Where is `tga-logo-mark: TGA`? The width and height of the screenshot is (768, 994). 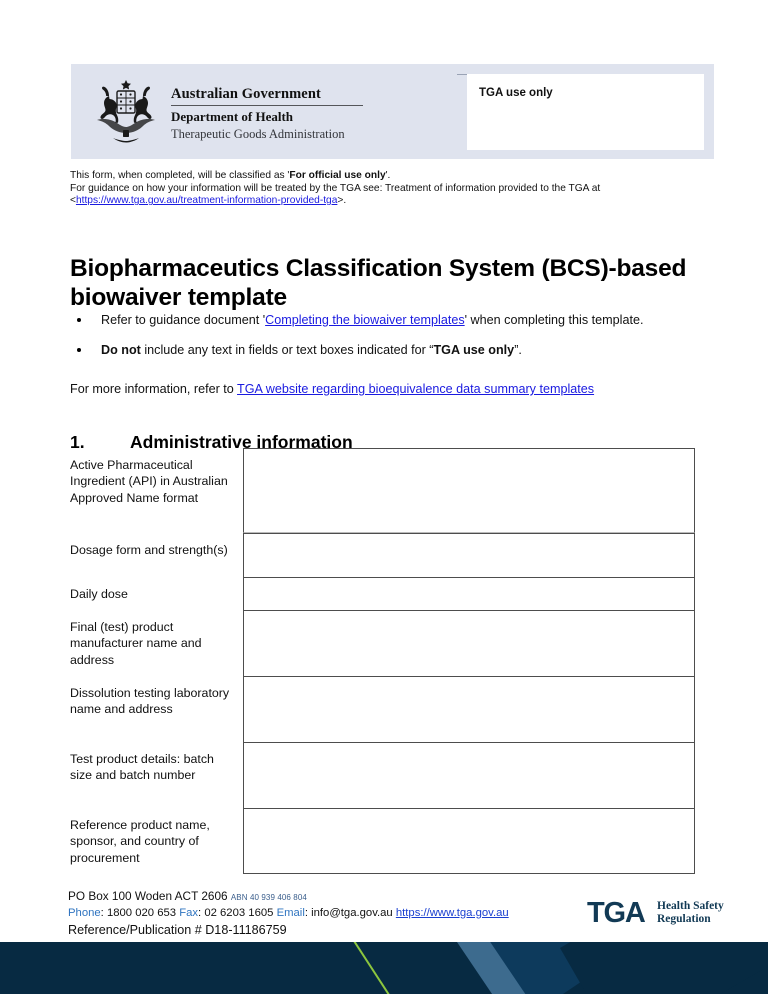
tga-logo-mark: TGA is located at coordinates (616, 913).